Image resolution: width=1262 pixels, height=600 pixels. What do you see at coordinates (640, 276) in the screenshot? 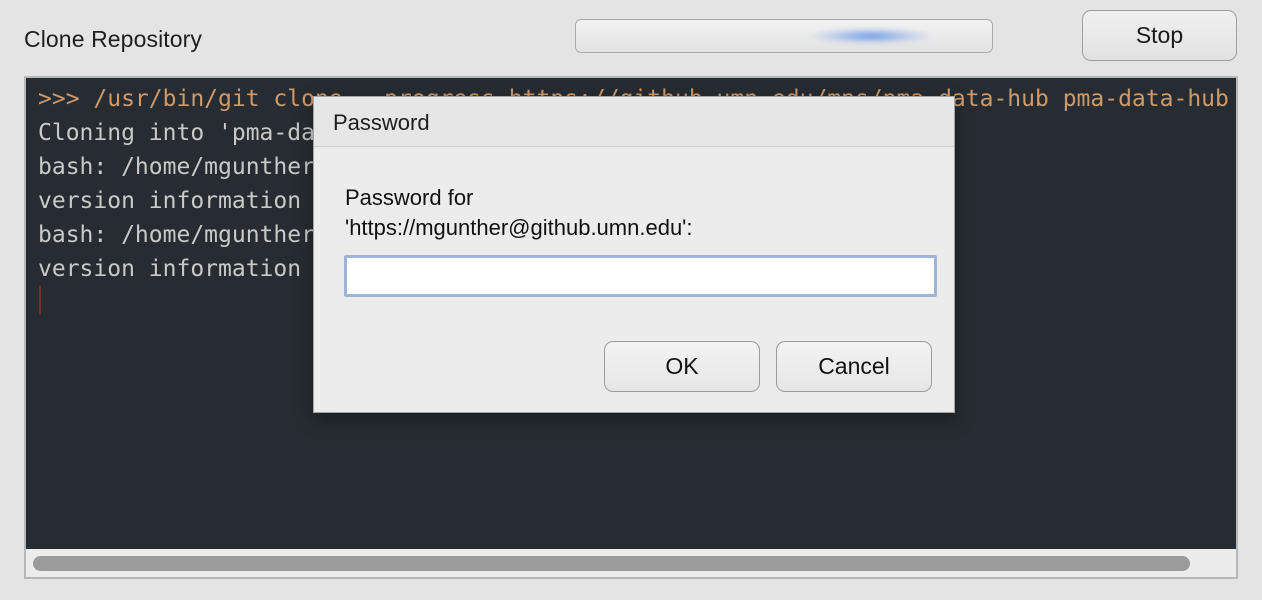
I see `password-input` at bounding box center [640, 276].